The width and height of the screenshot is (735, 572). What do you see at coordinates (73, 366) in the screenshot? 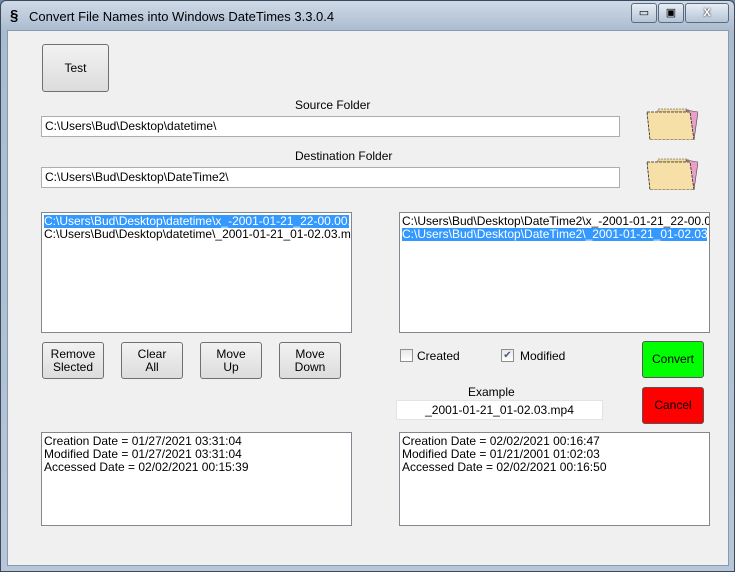
I see `remove-label-2: Slected` at bounding box center [73, 366].